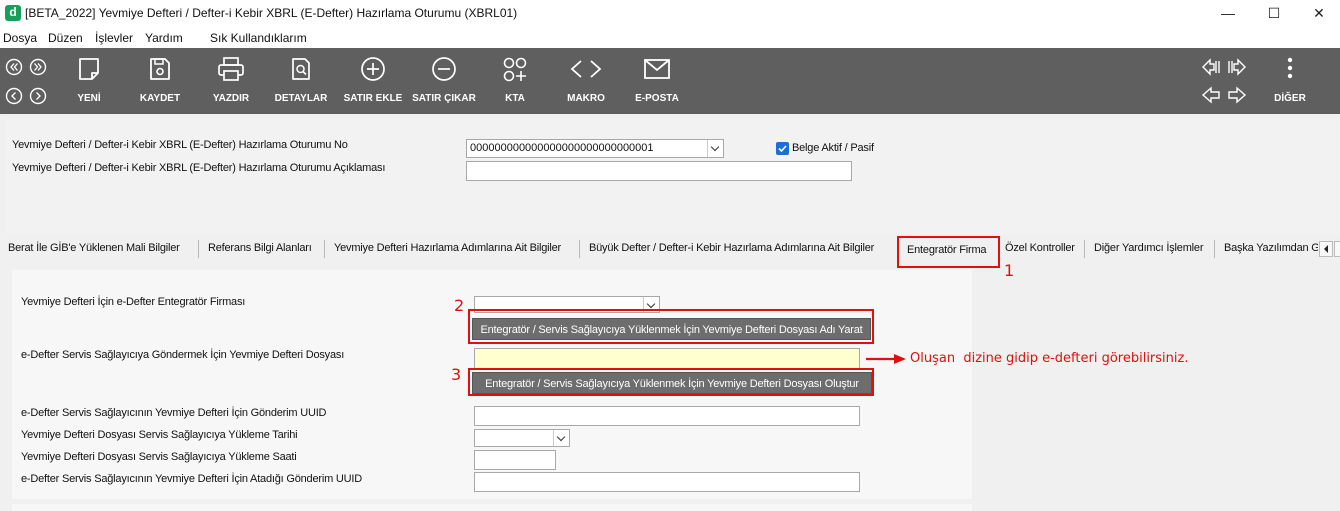  I want to click on kta-button: KTA, so click(515, 81).